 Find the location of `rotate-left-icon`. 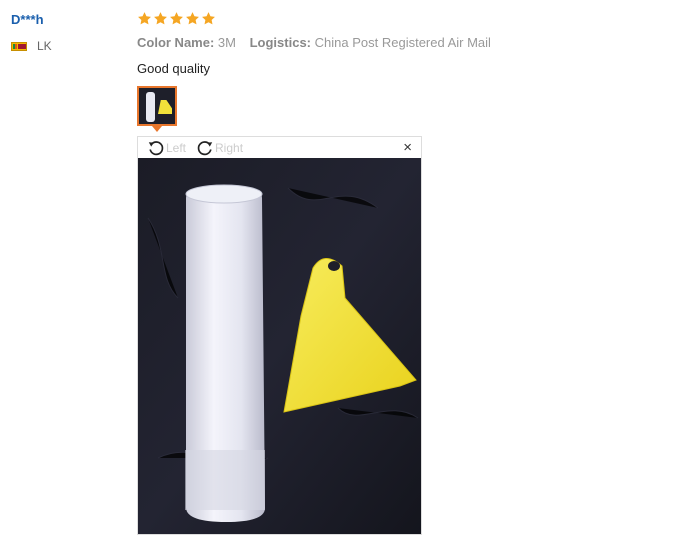

rotate-left-icon is located at coordinates (156, 147).